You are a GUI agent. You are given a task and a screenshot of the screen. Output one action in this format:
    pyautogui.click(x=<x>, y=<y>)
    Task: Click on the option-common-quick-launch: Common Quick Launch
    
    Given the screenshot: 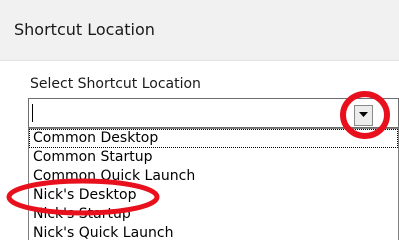 What is the action you would take?
    pyautogui.click(x=213, y=176)
    